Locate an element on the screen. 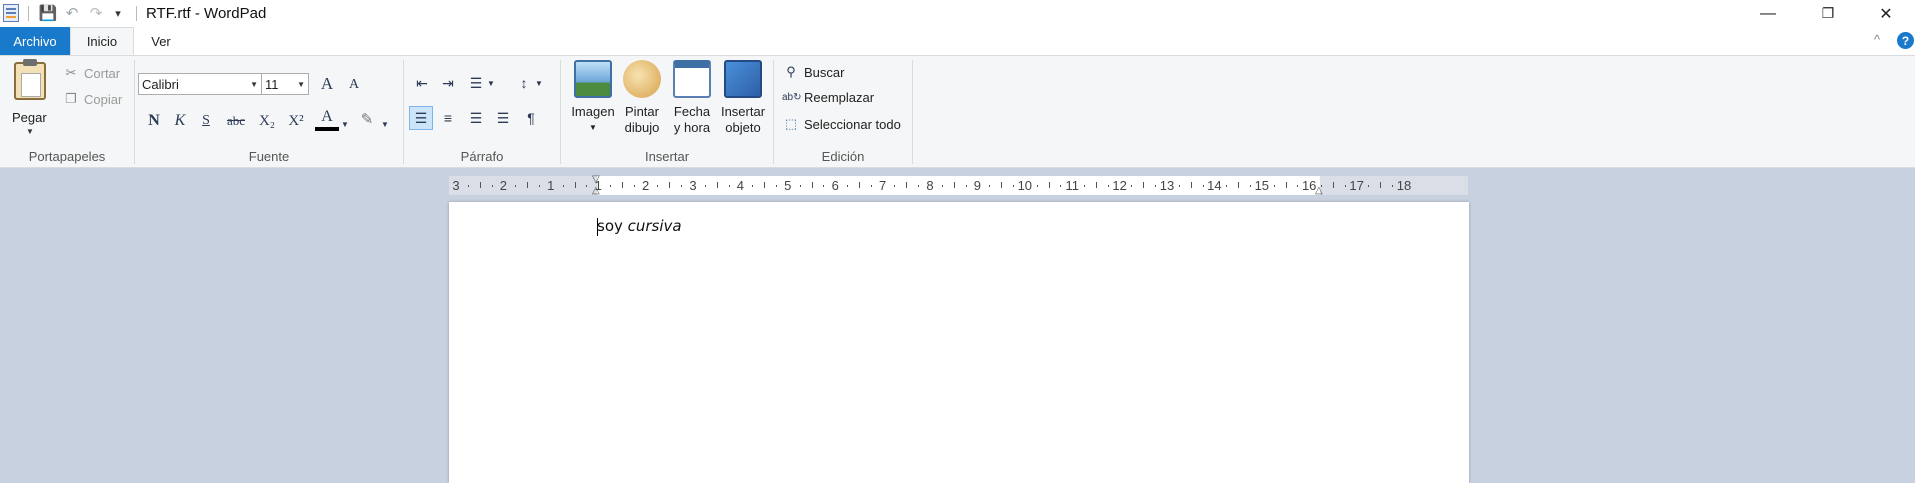  text-color-button: A is located at coordinates (327, 119).